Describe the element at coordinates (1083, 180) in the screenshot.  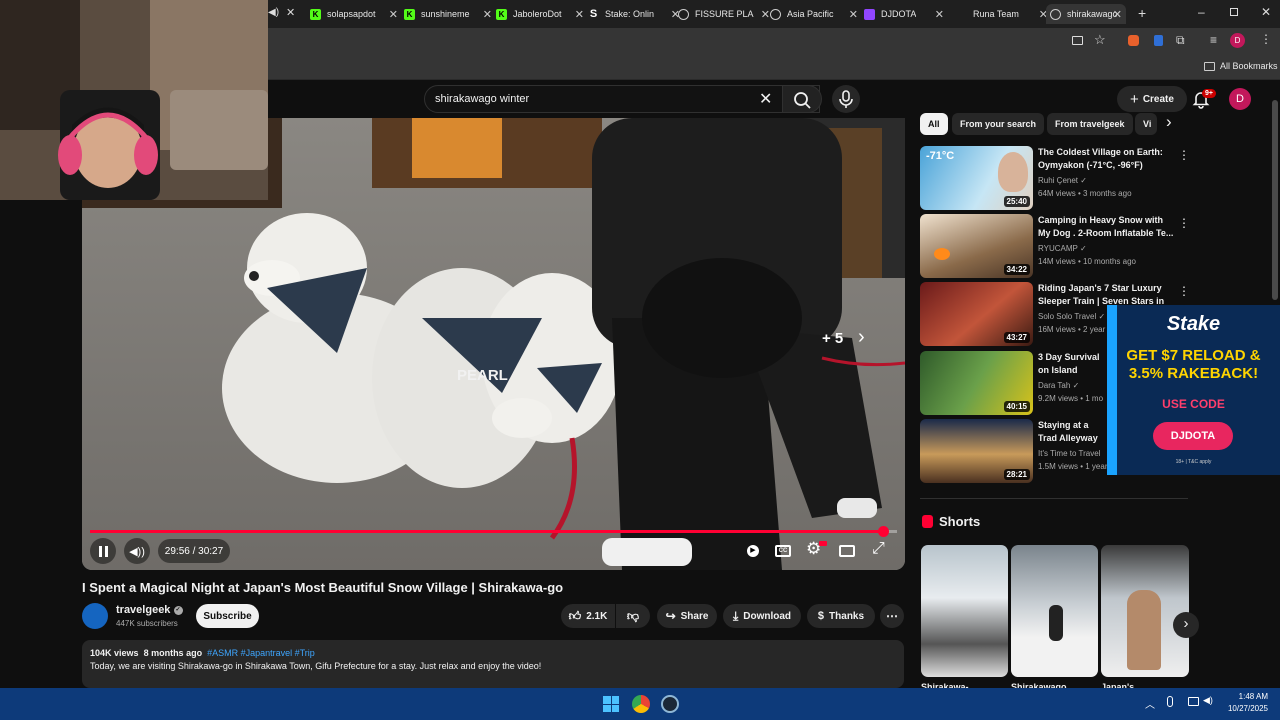
I see `verified-icon: ✓` at that location.